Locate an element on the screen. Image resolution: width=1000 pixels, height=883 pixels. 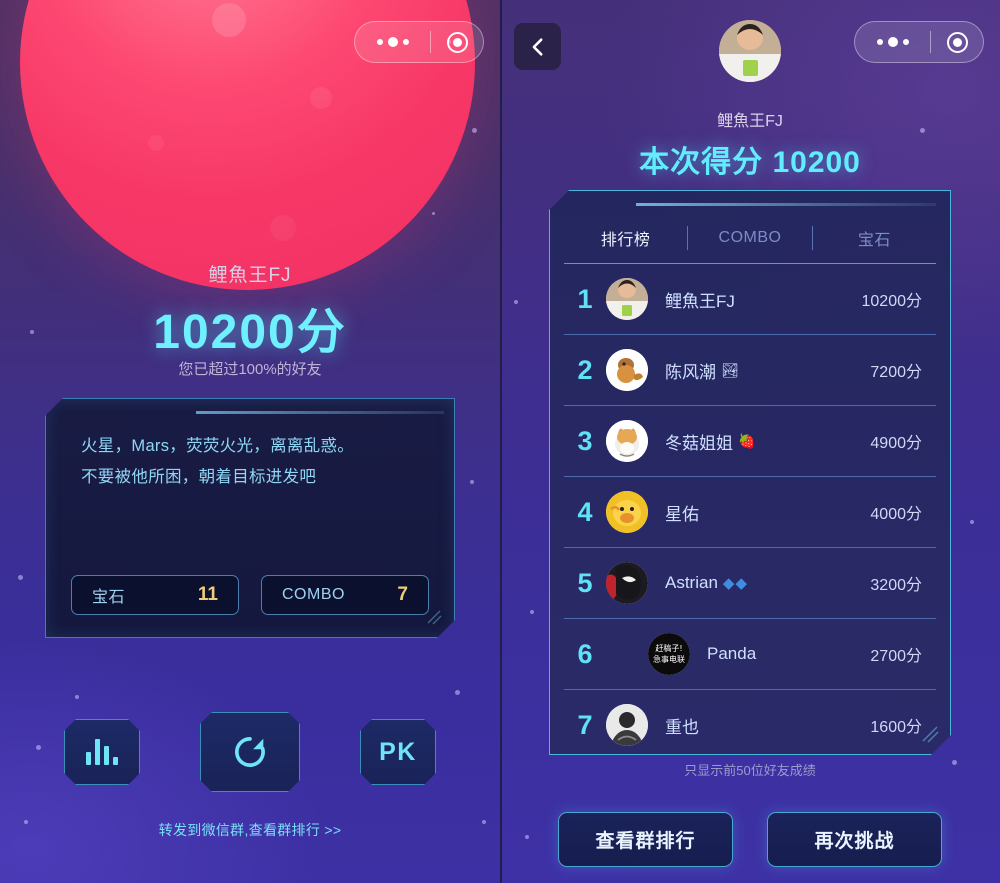
rank-number: 7 is located at coordinates (585, 724).